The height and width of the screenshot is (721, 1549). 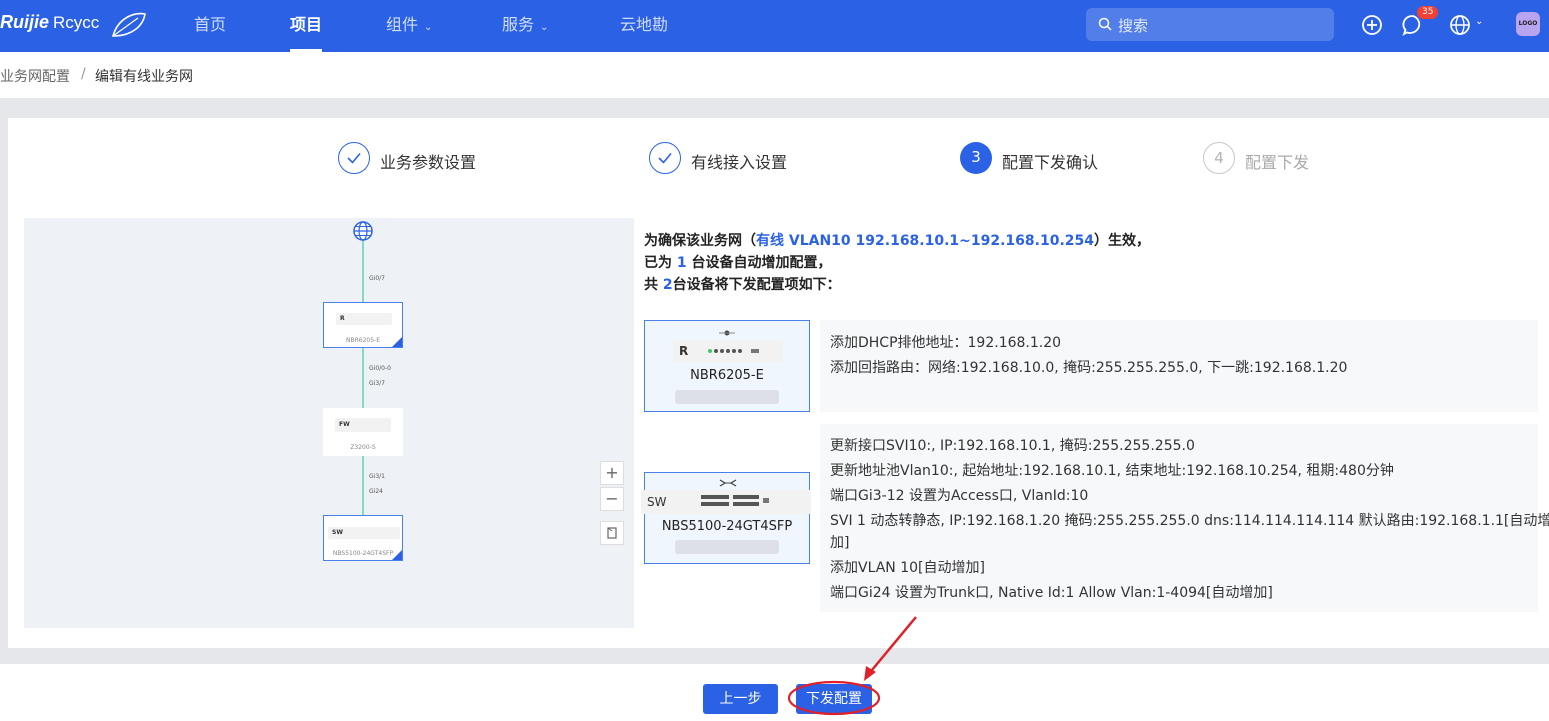 I want to click on nav-components: 组件 ⌄, so click(x=409, y=26).